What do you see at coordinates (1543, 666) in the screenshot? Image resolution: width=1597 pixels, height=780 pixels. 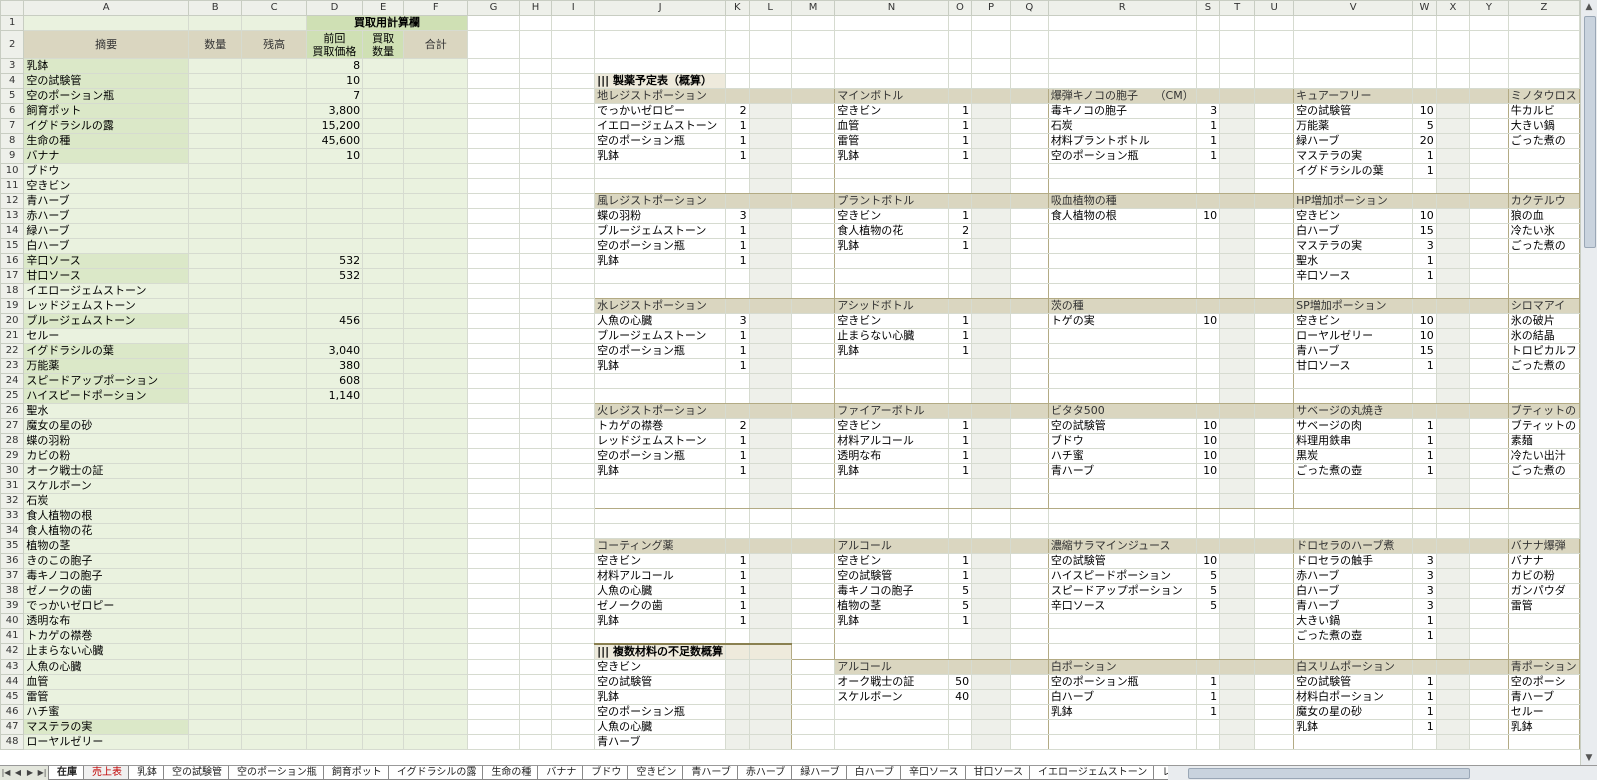 I see `recipe-title: 青ポーション` at bounding box center [1543, 666].